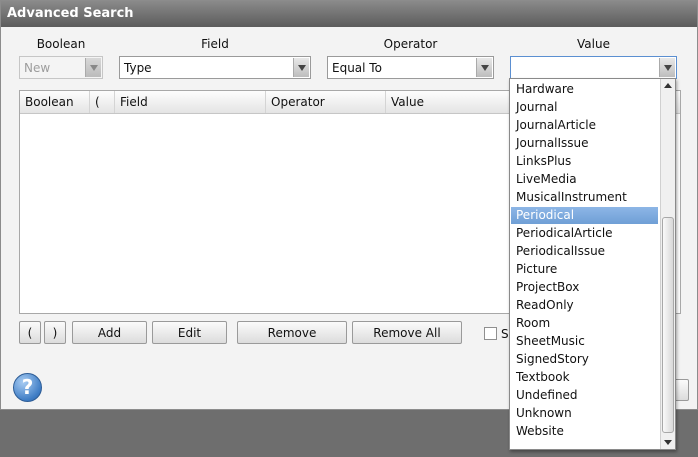 The width and height of the screenshot is (698, 457). I want to click on add-button: Add, so click(109, 332).